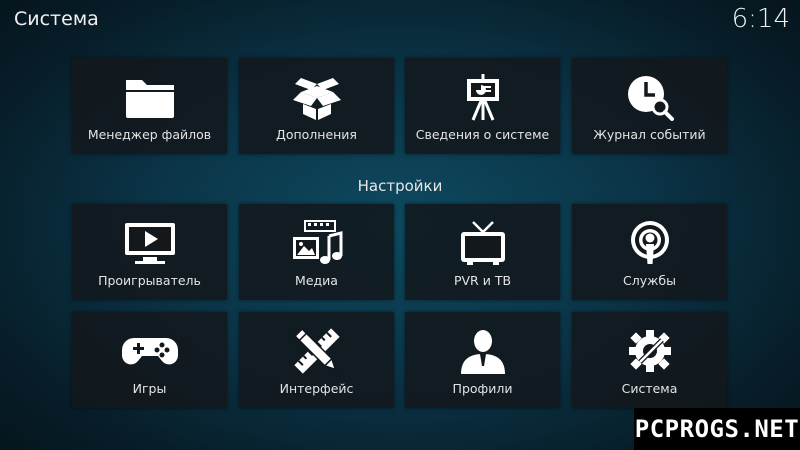 This screenshot has width=800, height=450. I want to click on tile-interface: Интерфейс, so click(316, 360).